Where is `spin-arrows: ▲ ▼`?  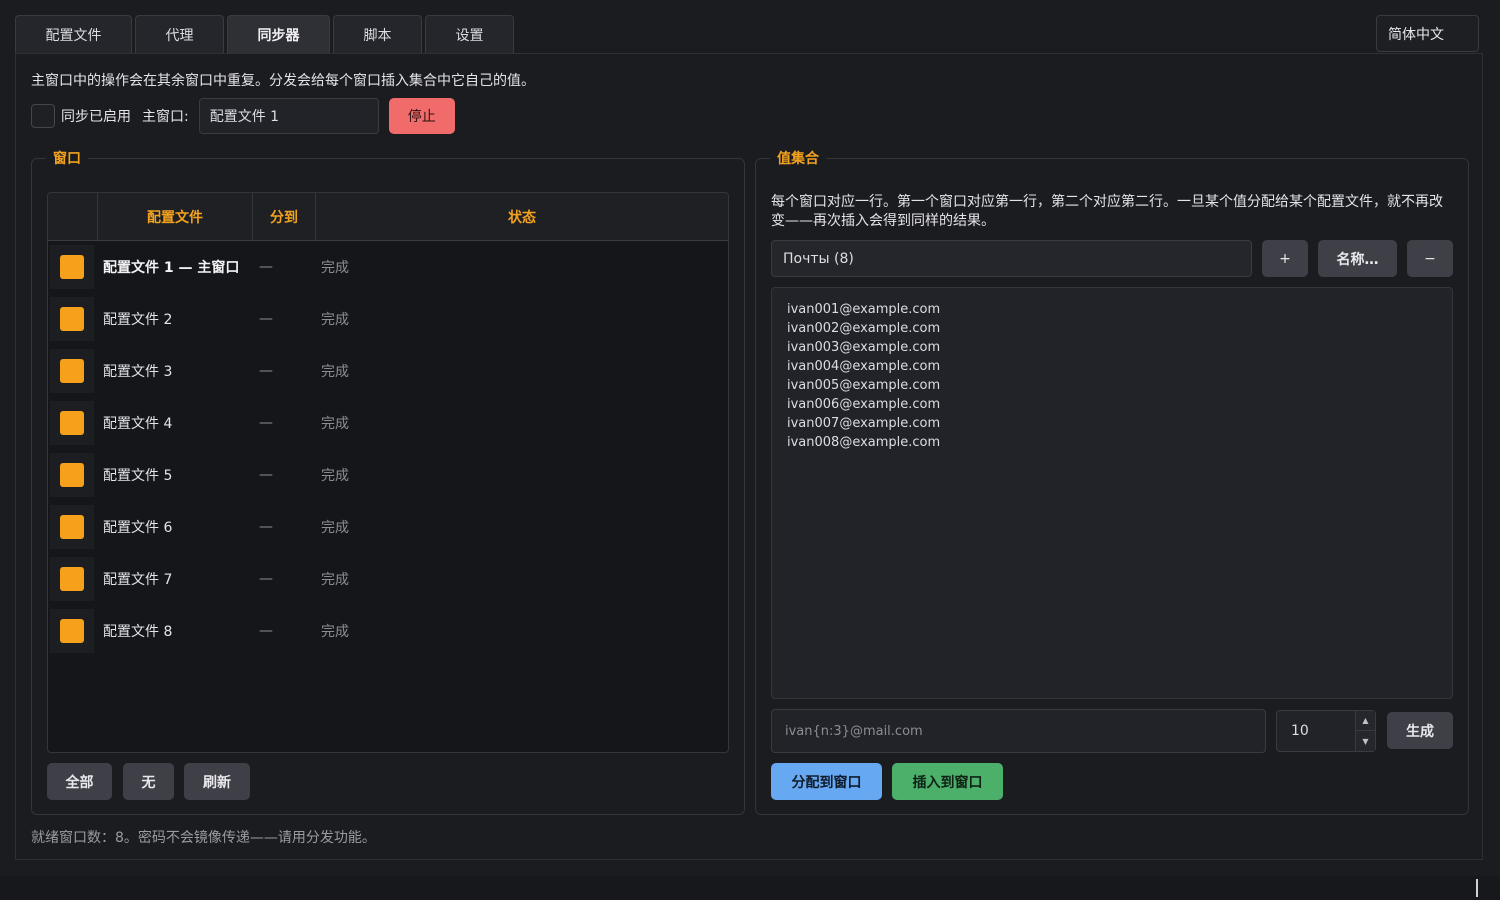
spin-arrows: ▲ ▼ is located at coordinates (1365, 731).